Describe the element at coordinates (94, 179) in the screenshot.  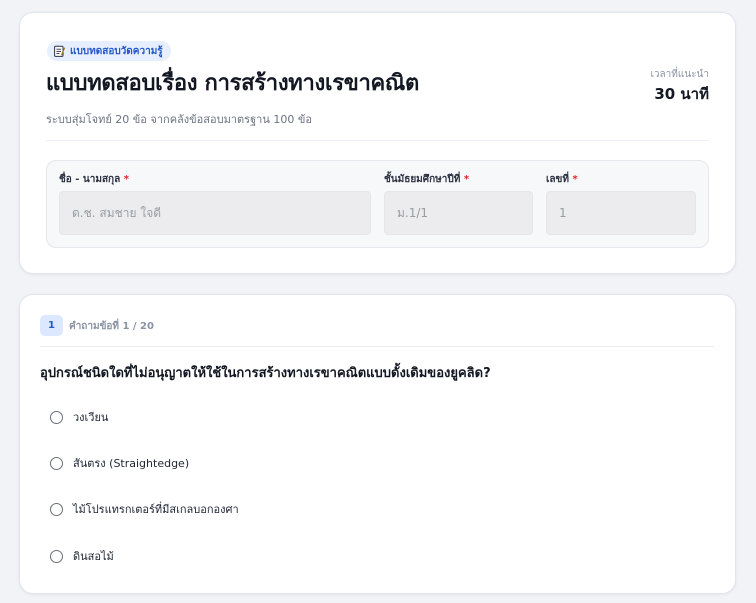
I see `name-field-label: ชื่อ - นามสกุล *` at that location.